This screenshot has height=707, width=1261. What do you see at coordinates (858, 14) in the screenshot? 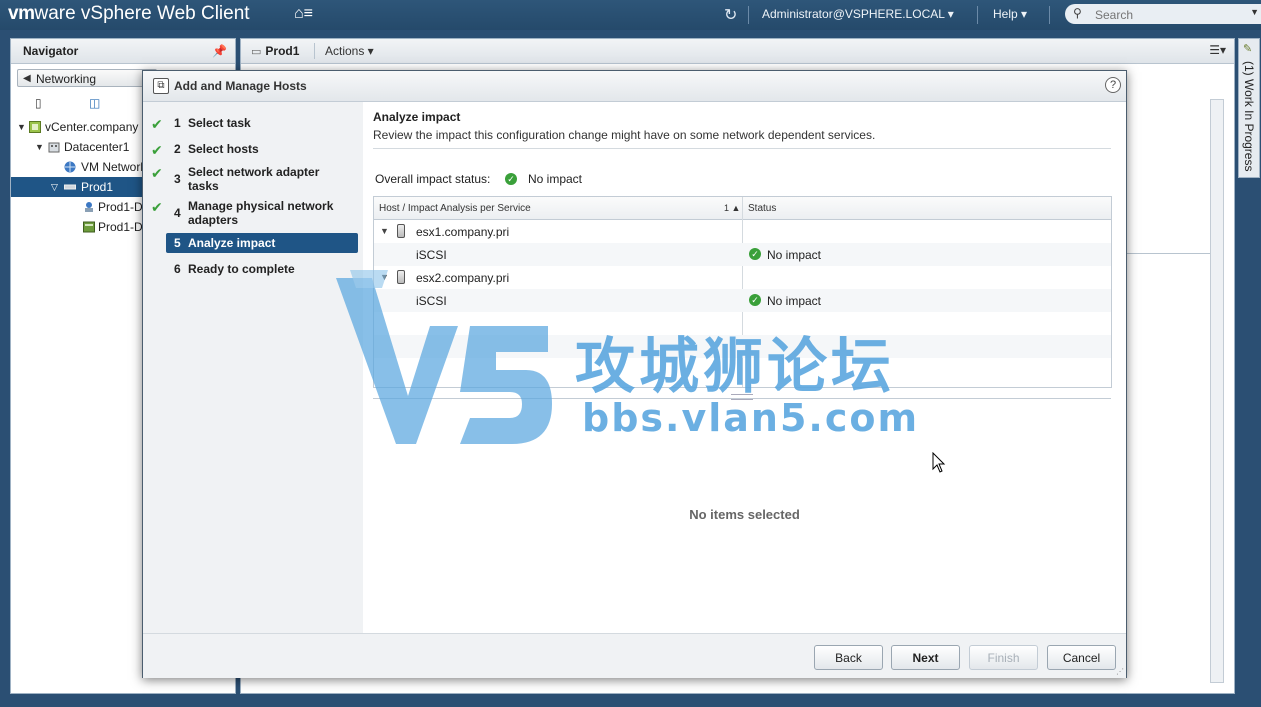
I see `user-menu: Administrator@VSPHERE.LOCAL ▾` at bounding box center [858, 14].